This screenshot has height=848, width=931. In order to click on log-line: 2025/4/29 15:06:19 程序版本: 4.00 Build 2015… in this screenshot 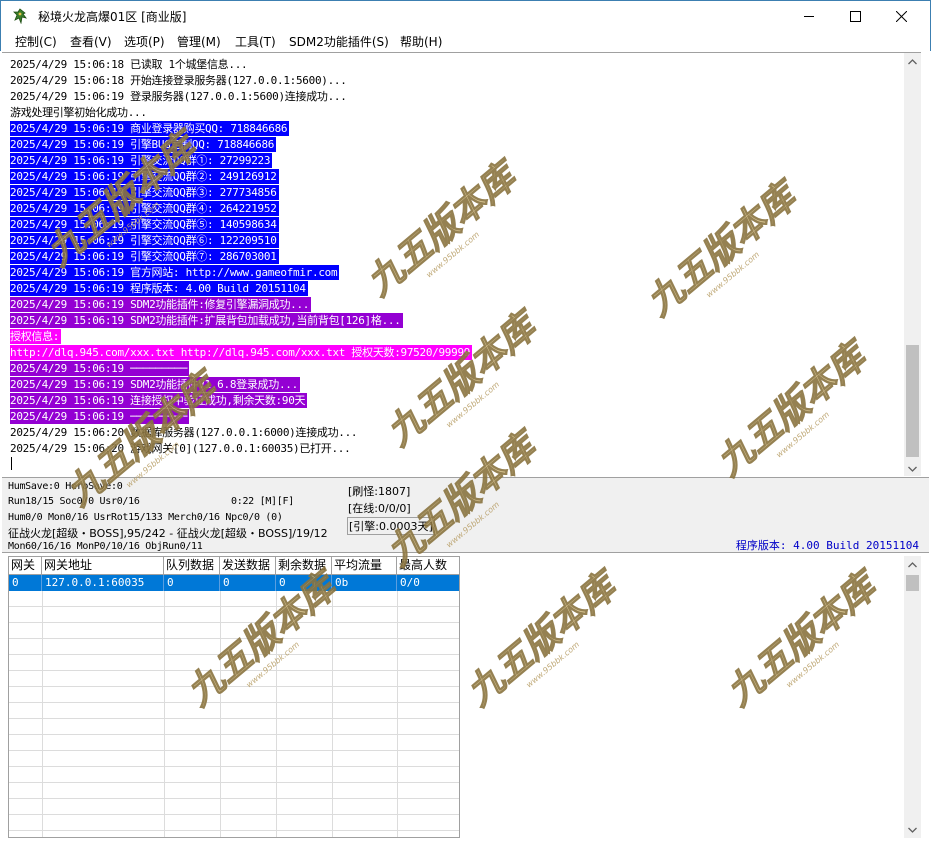, I will do `click(159, 288)`.